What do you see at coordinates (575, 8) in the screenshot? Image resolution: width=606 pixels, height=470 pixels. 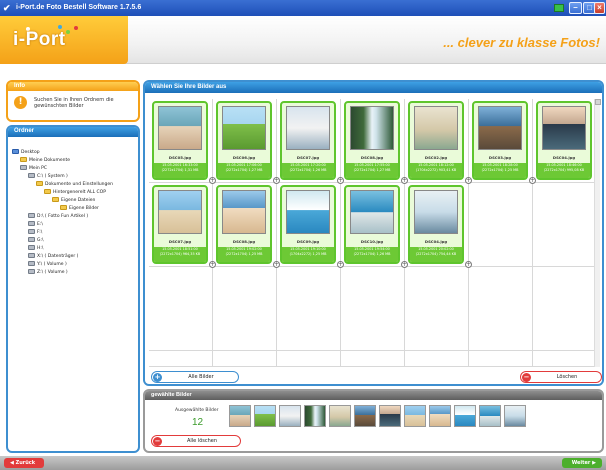 I see `minimize-icon: –` at bounding box center [575, 8].